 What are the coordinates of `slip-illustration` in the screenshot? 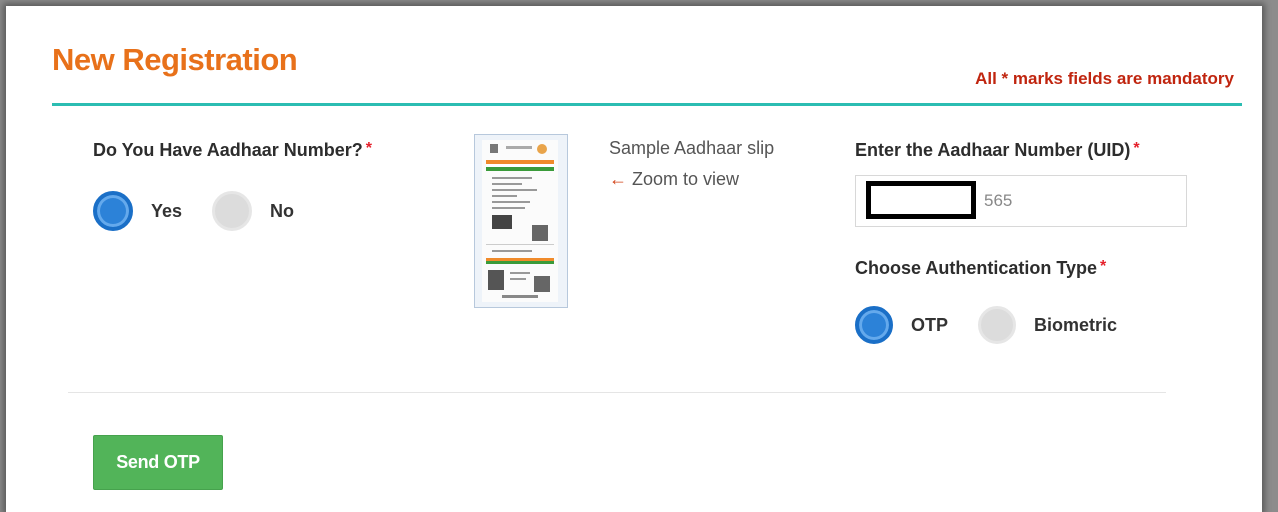 It's located at (520, 221).